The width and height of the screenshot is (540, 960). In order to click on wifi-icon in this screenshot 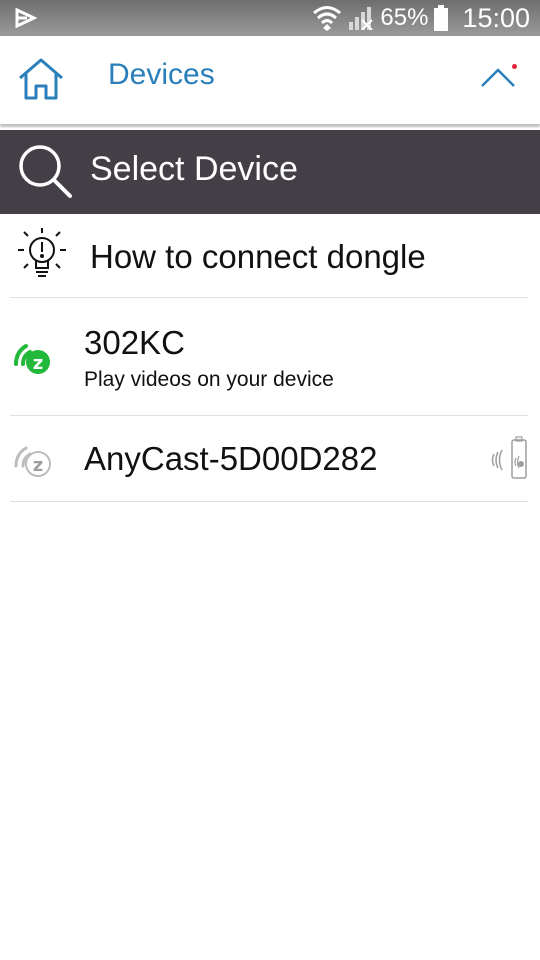, I will do `click(327, 18)`.